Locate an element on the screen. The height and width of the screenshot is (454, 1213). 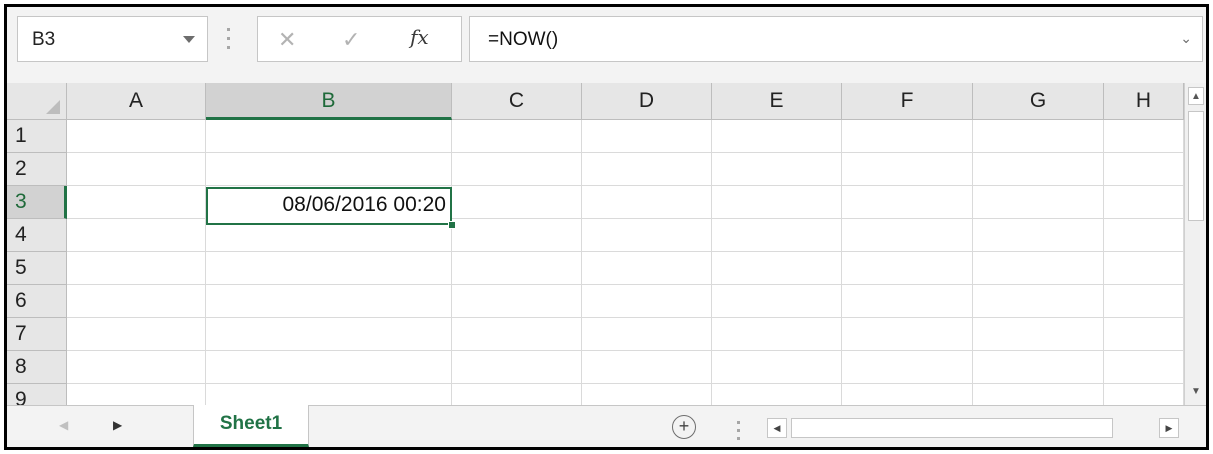
active-cell-b3: 08/06/2016 00:20 is located at coordinates (331, 208).